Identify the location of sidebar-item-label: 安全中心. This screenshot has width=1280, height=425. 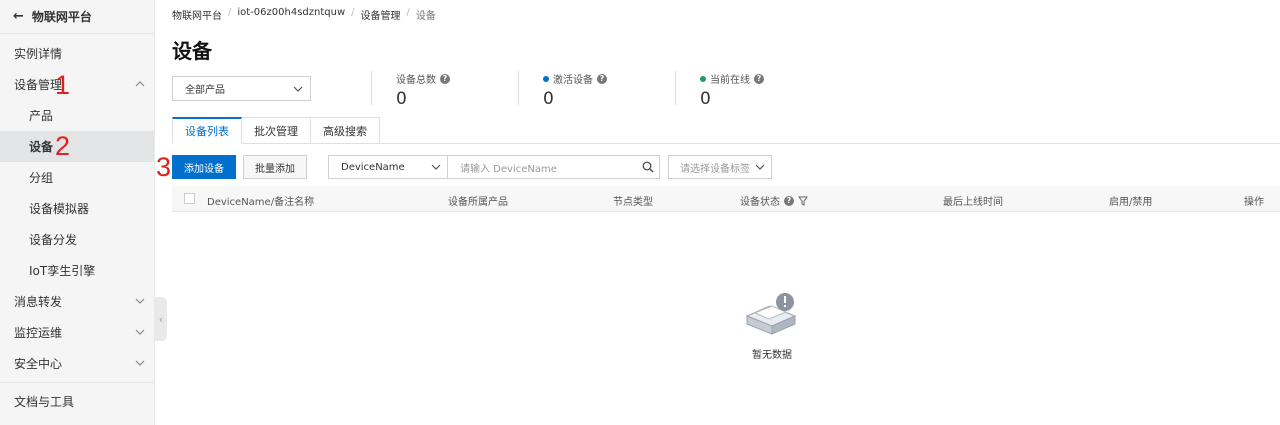
(38, 364).